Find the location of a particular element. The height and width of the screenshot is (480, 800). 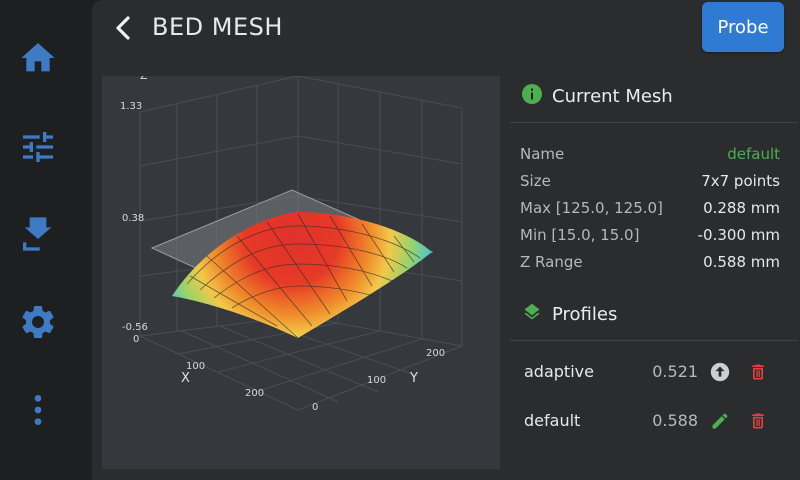

y-axis-label: Y is located at coordinates (413, 378).